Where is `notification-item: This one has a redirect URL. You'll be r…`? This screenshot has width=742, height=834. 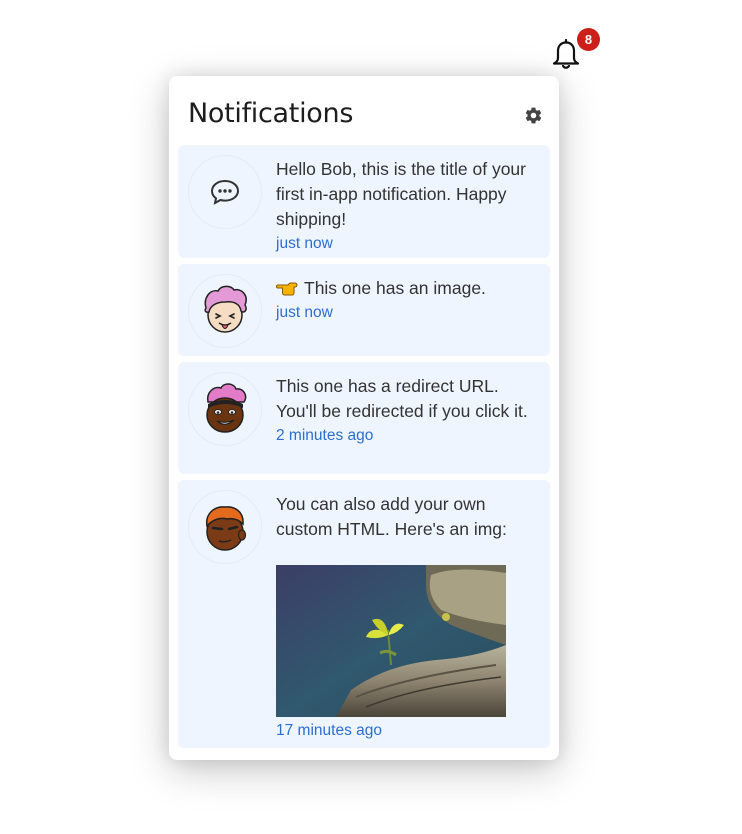
notification-item: This one has a redirect URL. You'll be r… is located at coordinates (364, 418).